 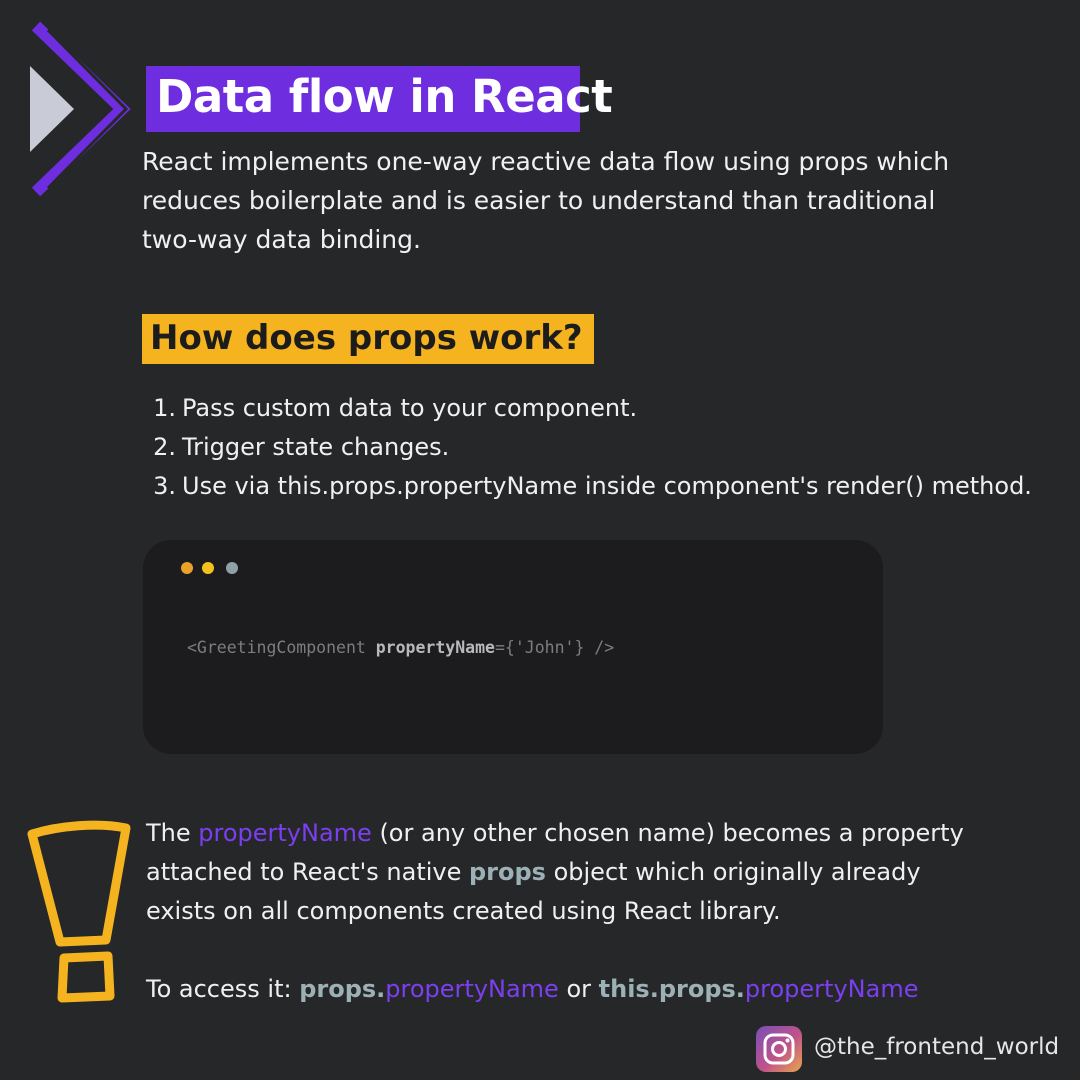 What do you see at coordinates (733, 872) in the screenshot?
I see `note-text: object which originally already` at bounding box center [733, 872].